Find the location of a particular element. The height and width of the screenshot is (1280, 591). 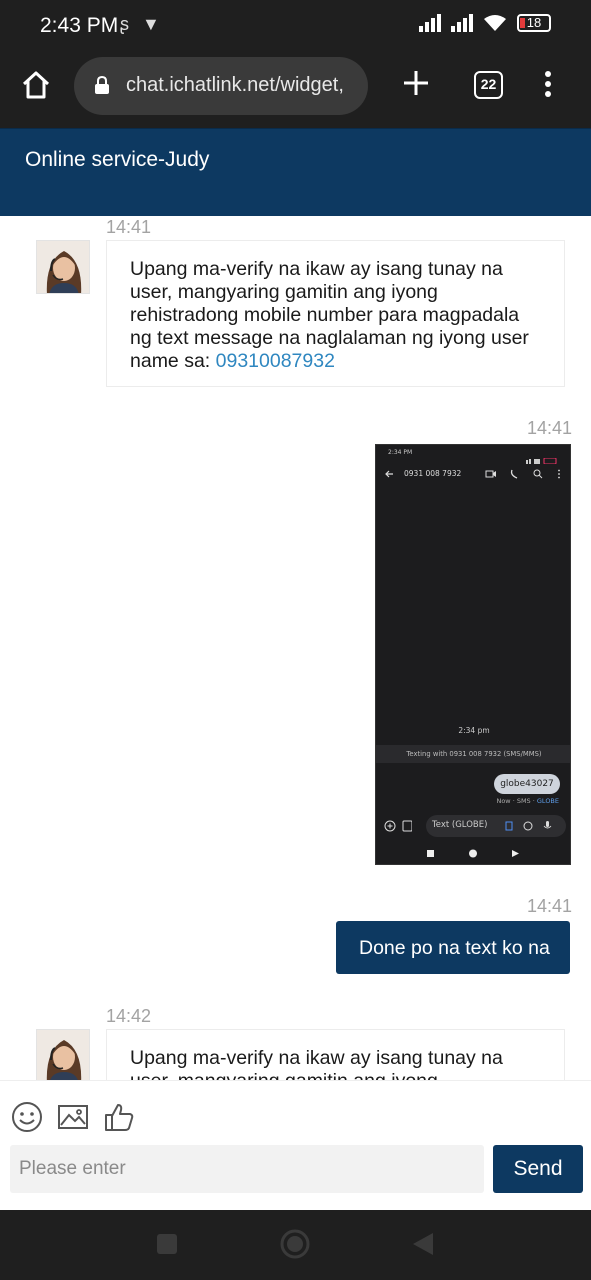

chat-header: Online service-Judy is located at coordinates (295, 172).